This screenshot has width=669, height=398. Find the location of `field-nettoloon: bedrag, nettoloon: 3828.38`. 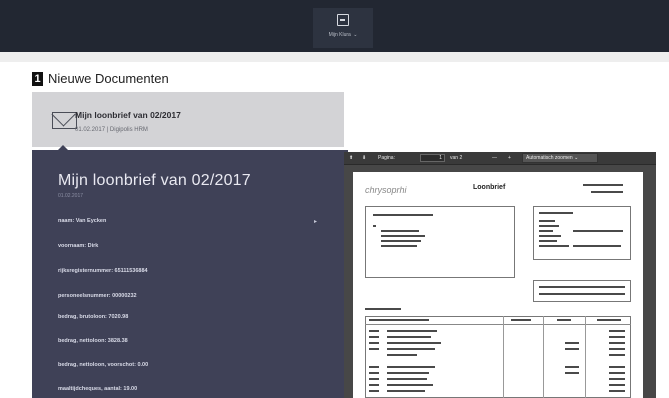

field-nettoloon: bedrag, nettoloon: 3828.38 is located at coordinates (93, 341).